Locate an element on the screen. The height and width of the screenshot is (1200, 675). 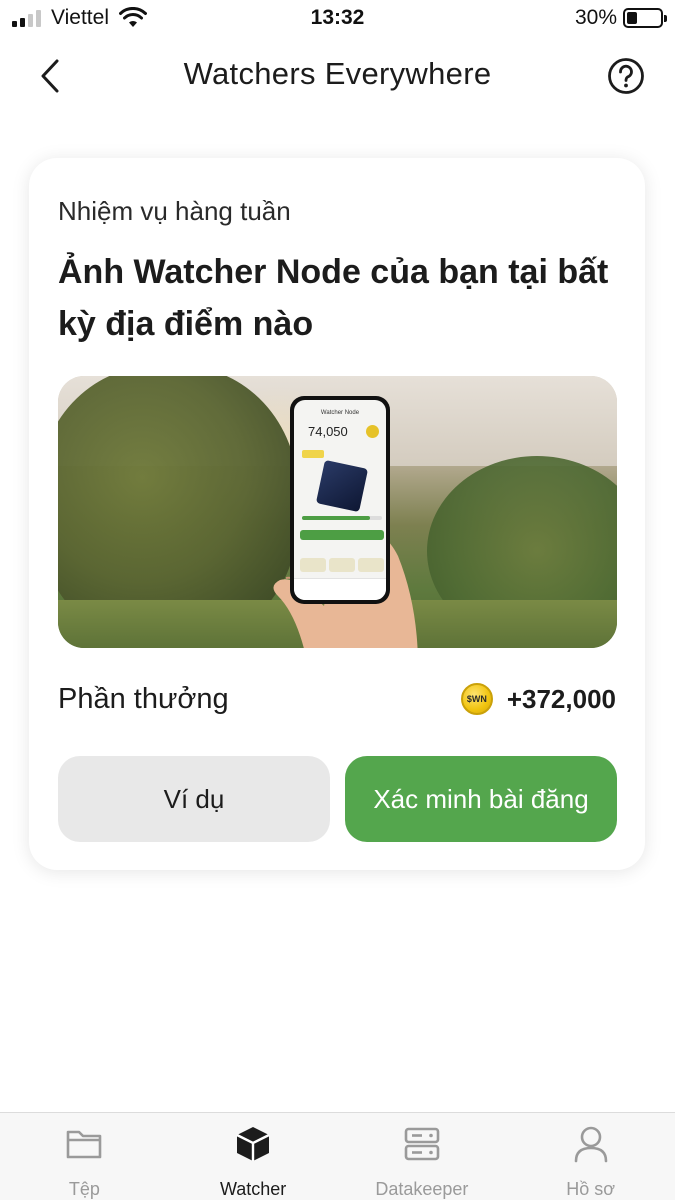
phone-screen-chip is located at coordinates (313, 454).